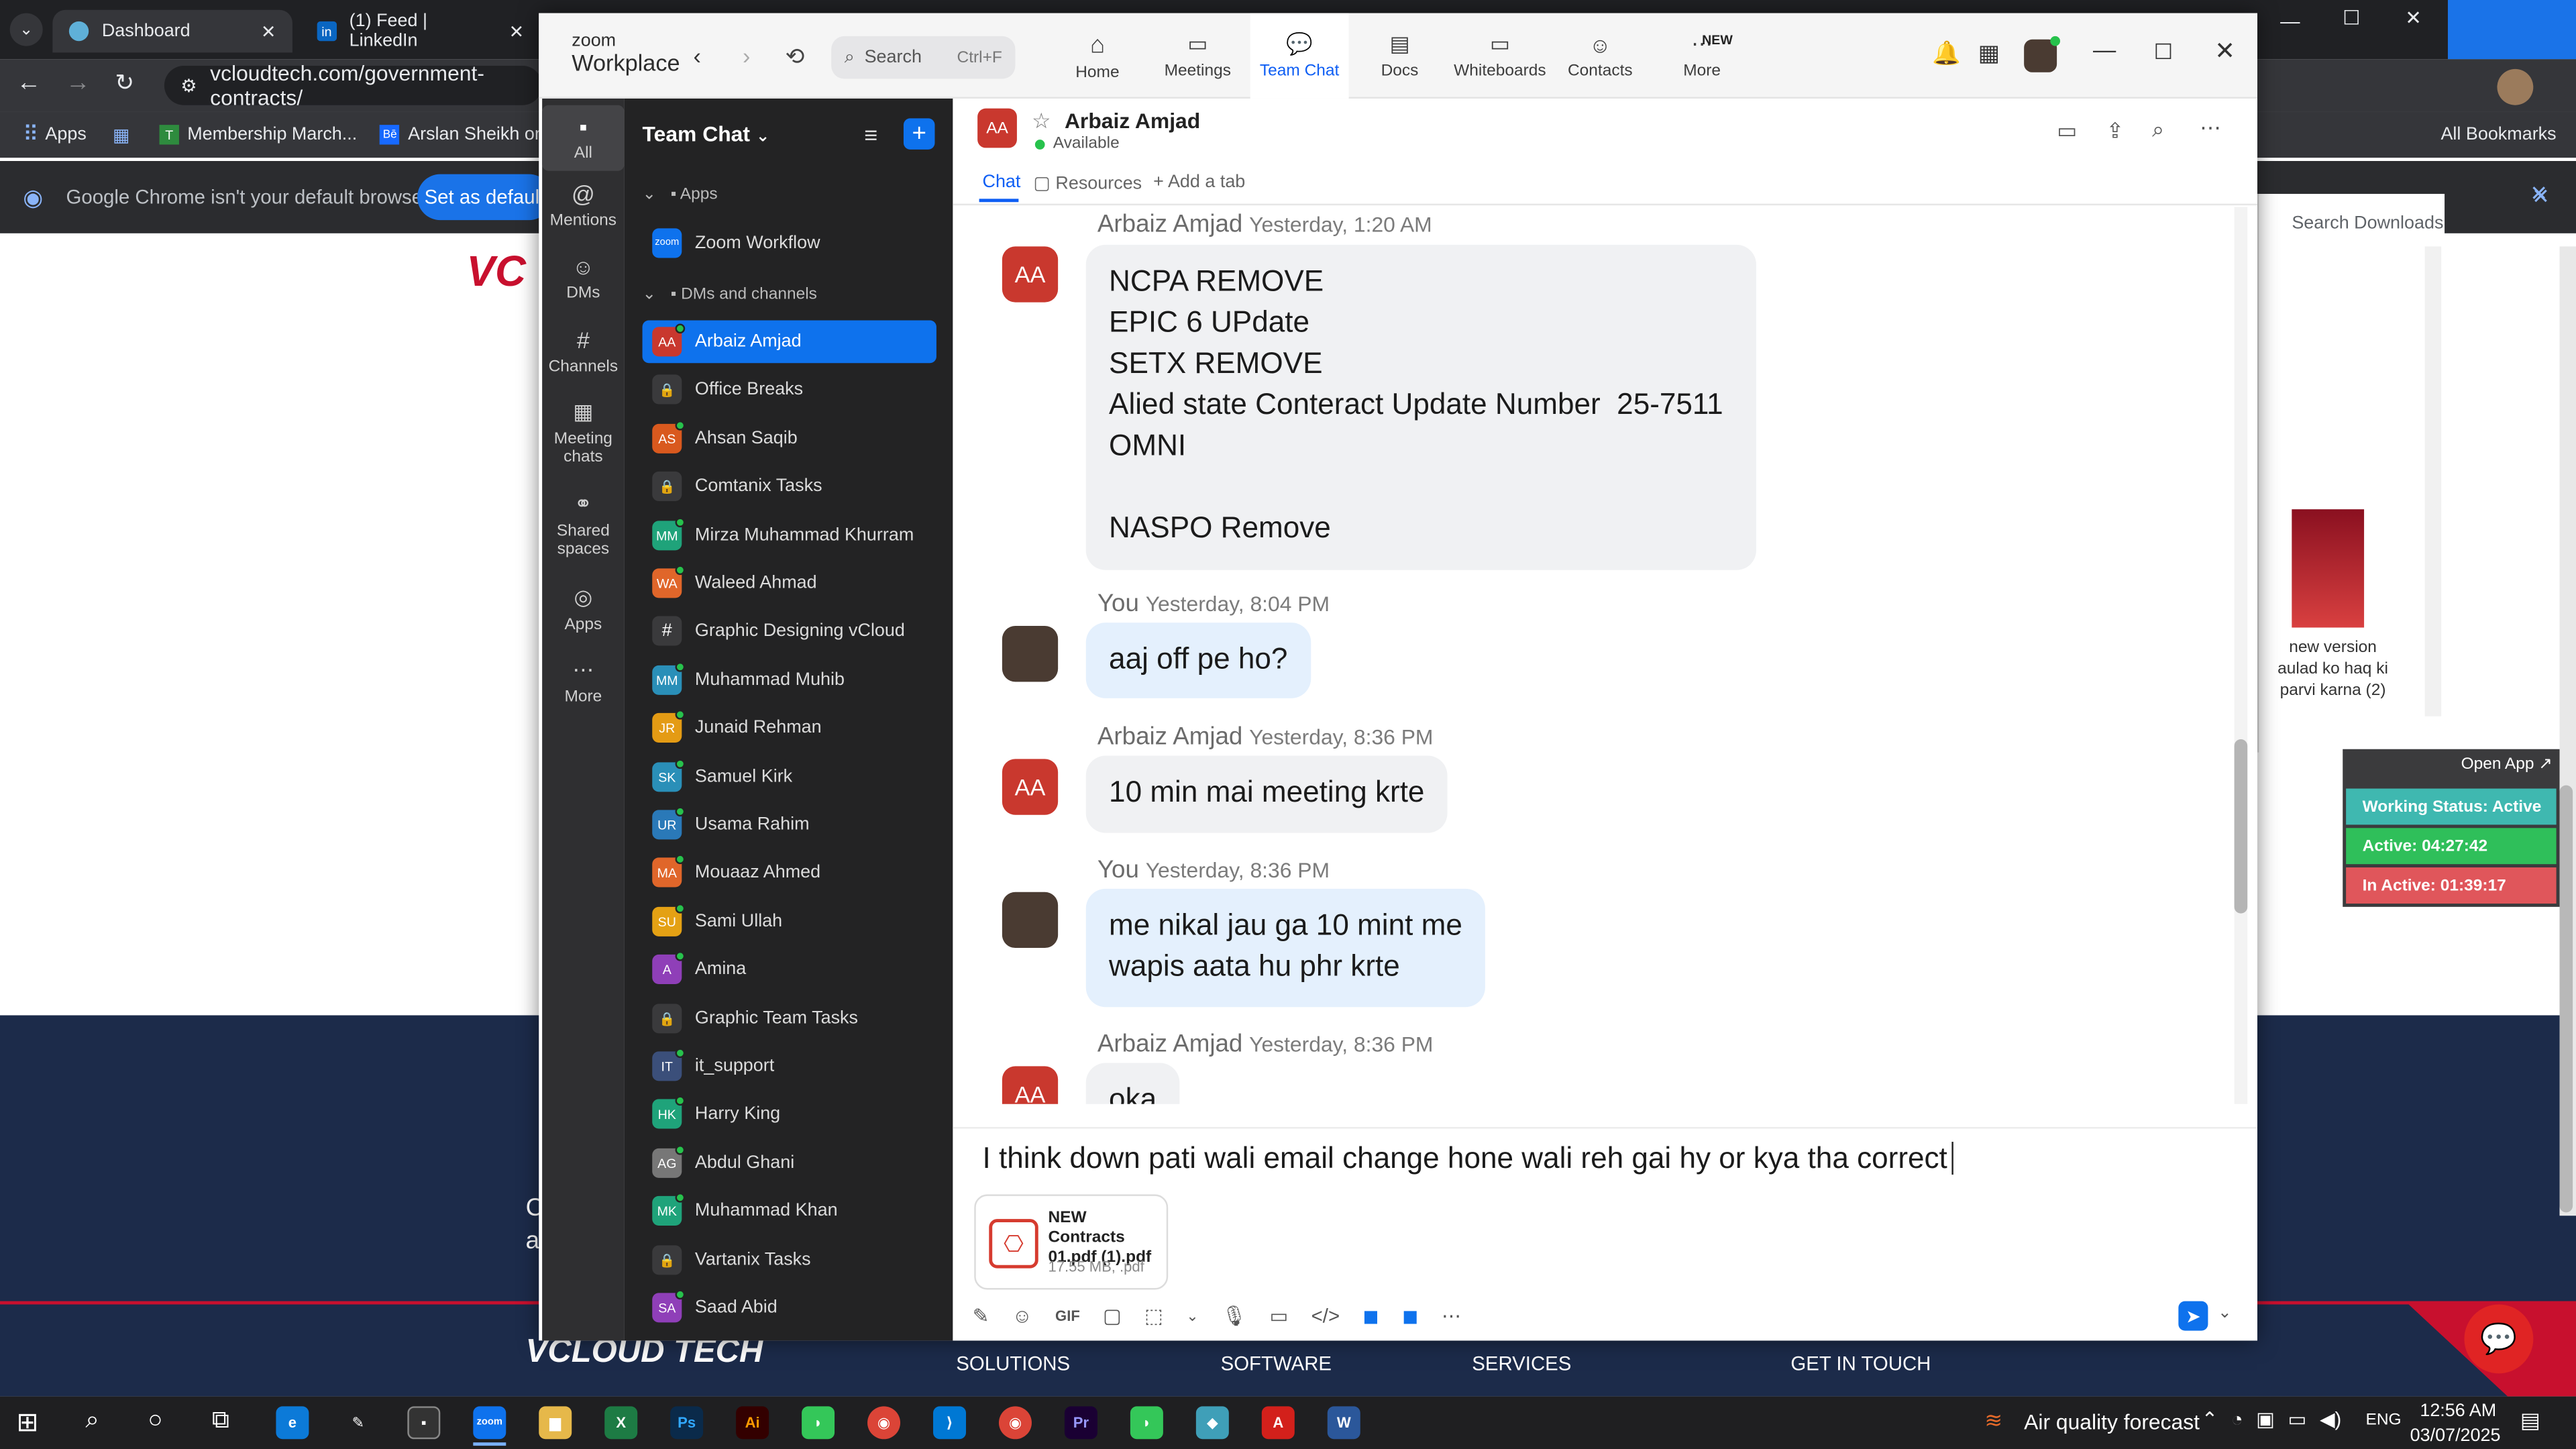  I want to click on app-diamond-icon: ◆, so click(1212, 1423).